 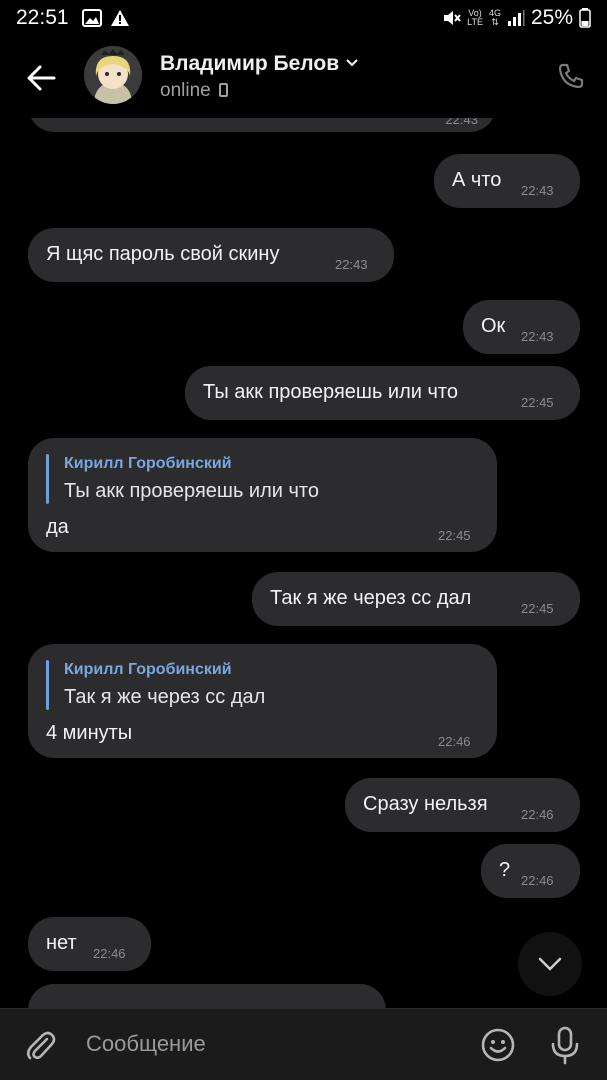 What do you see at coordinates (516, 18) in the screenshot?
I see `signal-icon` at bounding box center [516, 18].